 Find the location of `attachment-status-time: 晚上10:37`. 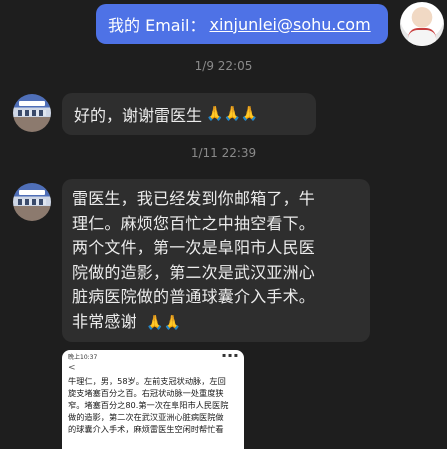

attachment-status-time: 晚上10:37 is located at coordinates (83, 357).